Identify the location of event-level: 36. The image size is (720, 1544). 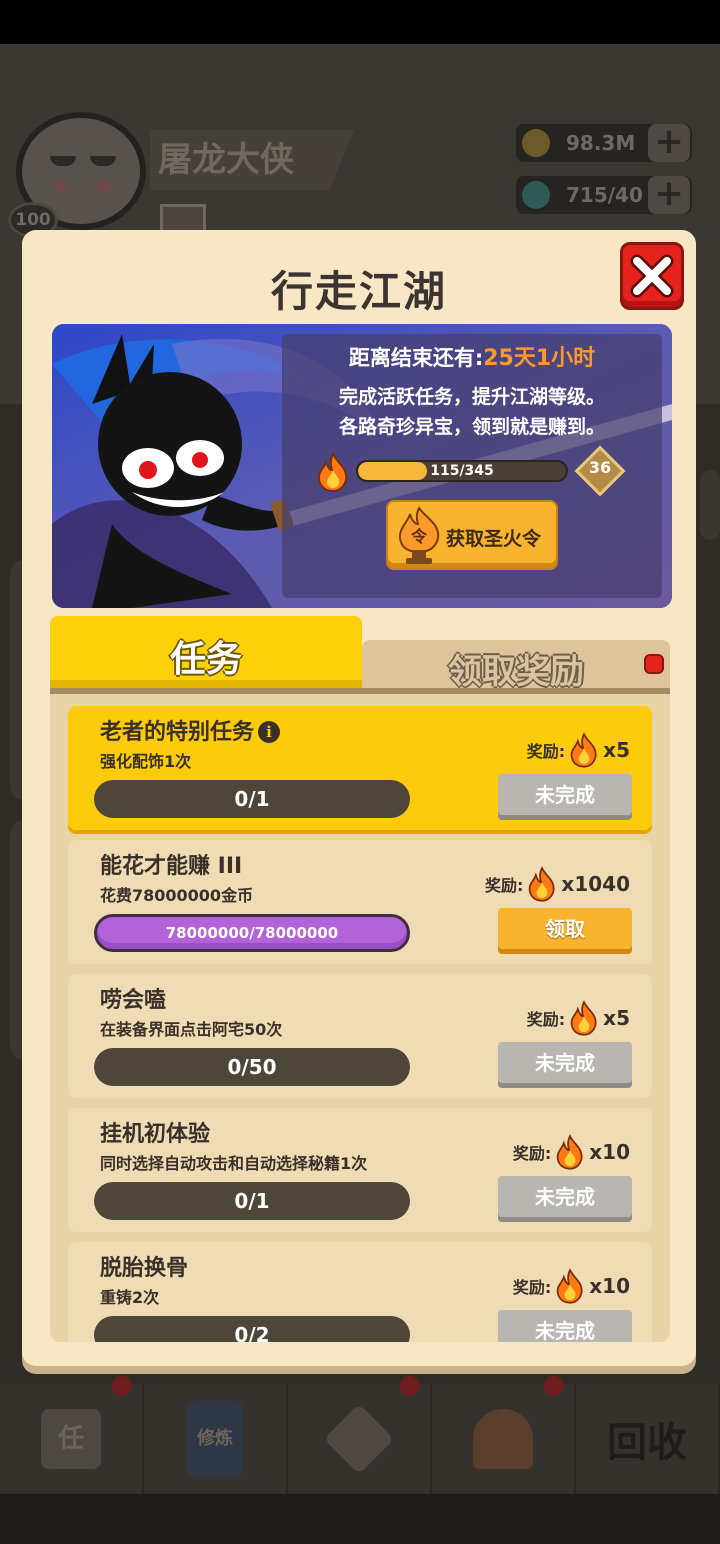
(600, 467).